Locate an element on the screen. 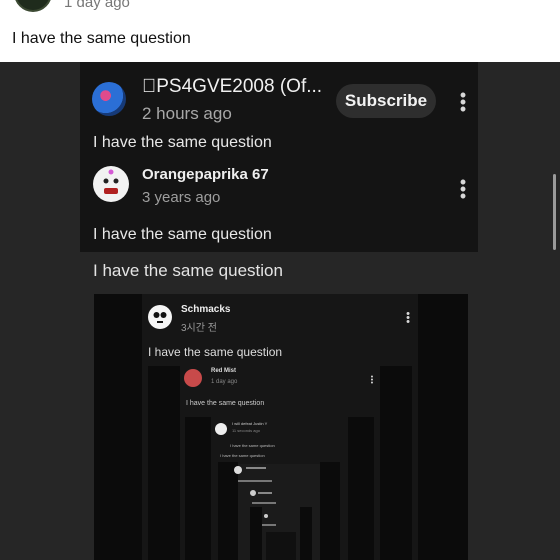 This screenshot has width=560, height=560. subscribe-button: Subscribe is located at coordinates (386, 101).